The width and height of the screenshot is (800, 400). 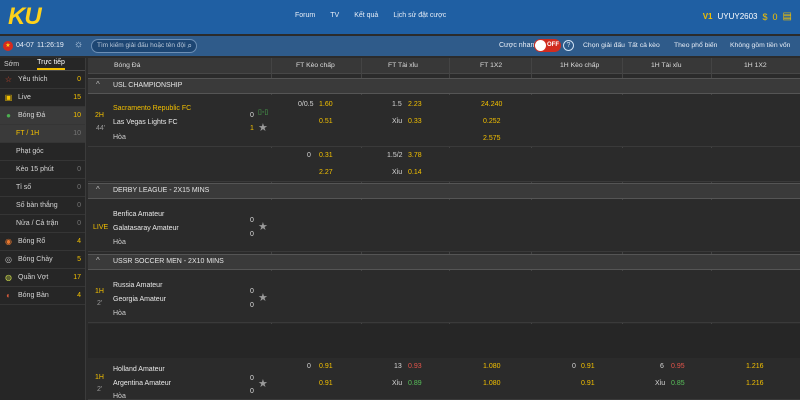 I want to click on sidebar-item-live: ▣ Live 15, so click(x=42, y=98).